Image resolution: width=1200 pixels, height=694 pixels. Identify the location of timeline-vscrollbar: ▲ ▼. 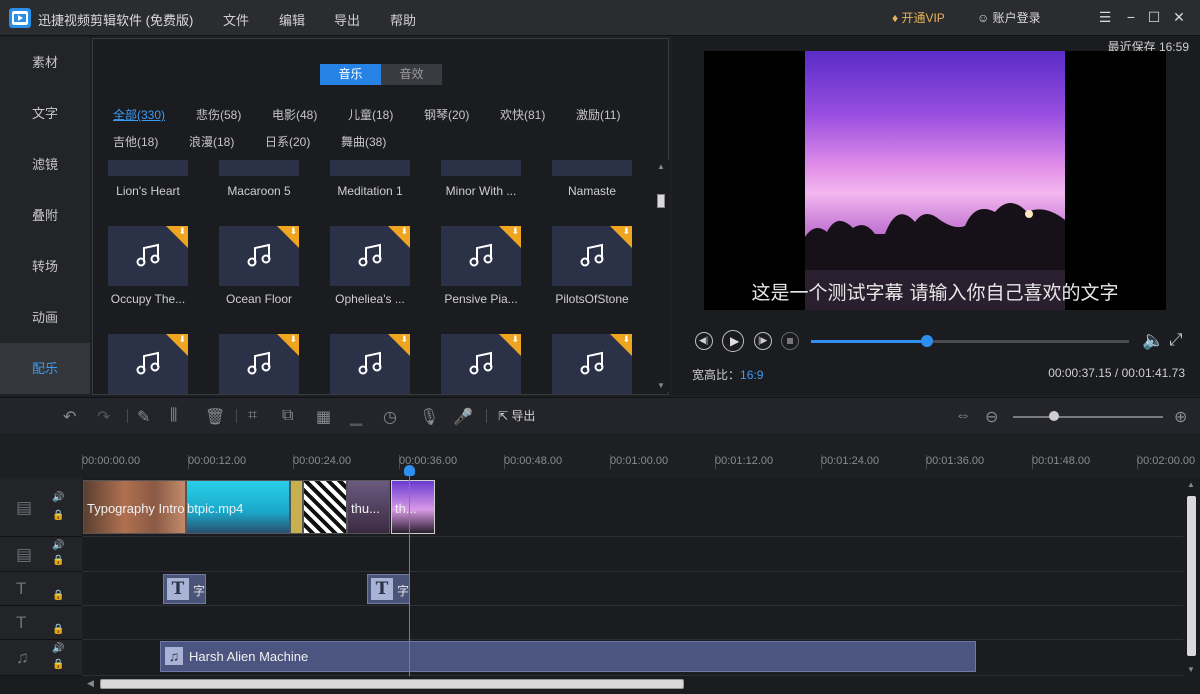
(1191, 577).